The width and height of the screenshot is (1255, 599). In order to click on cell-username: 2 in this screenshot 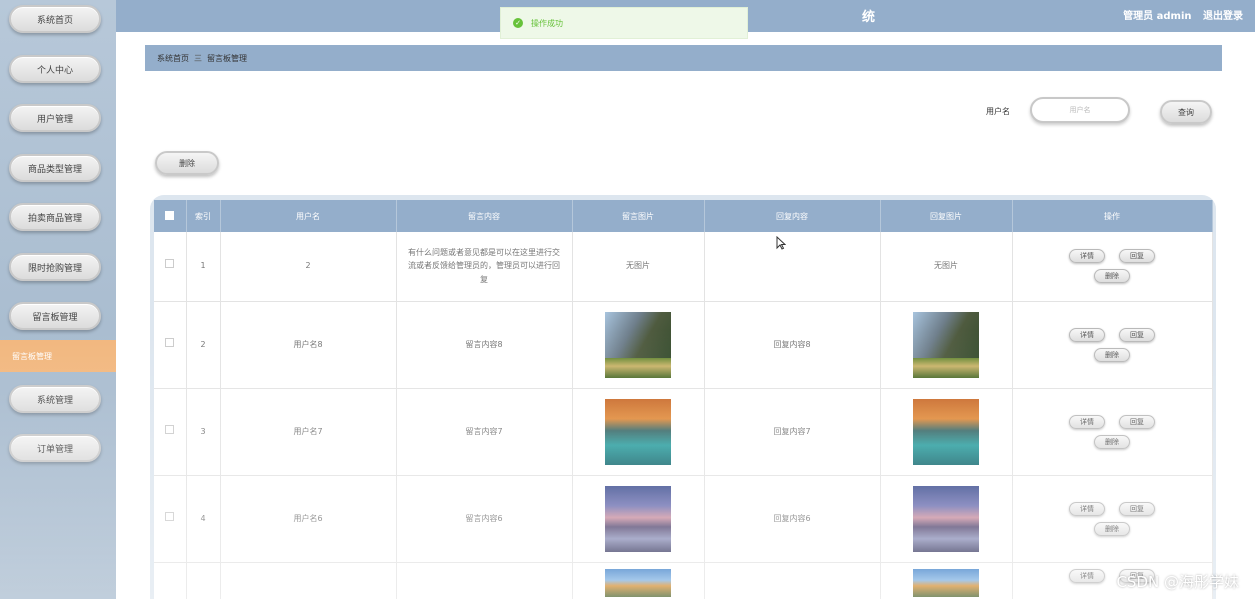, I will do `click(308, 267)`.